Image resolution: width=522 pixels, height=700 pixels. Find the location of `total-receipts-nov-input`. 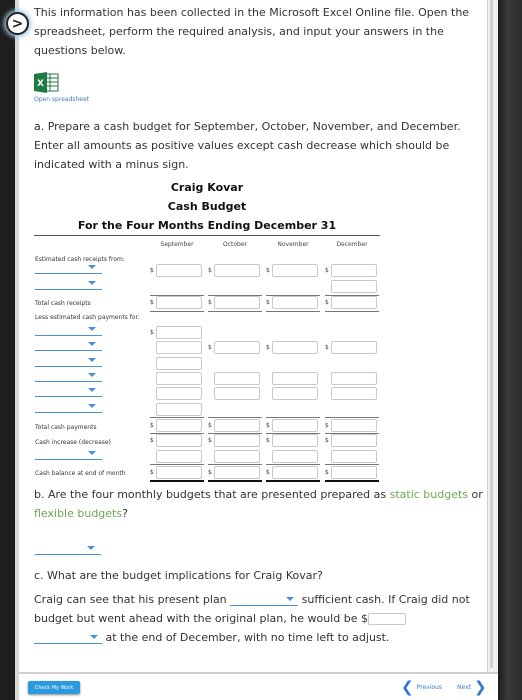

total-receipts-nov-input is located at coordinates (295, 302).